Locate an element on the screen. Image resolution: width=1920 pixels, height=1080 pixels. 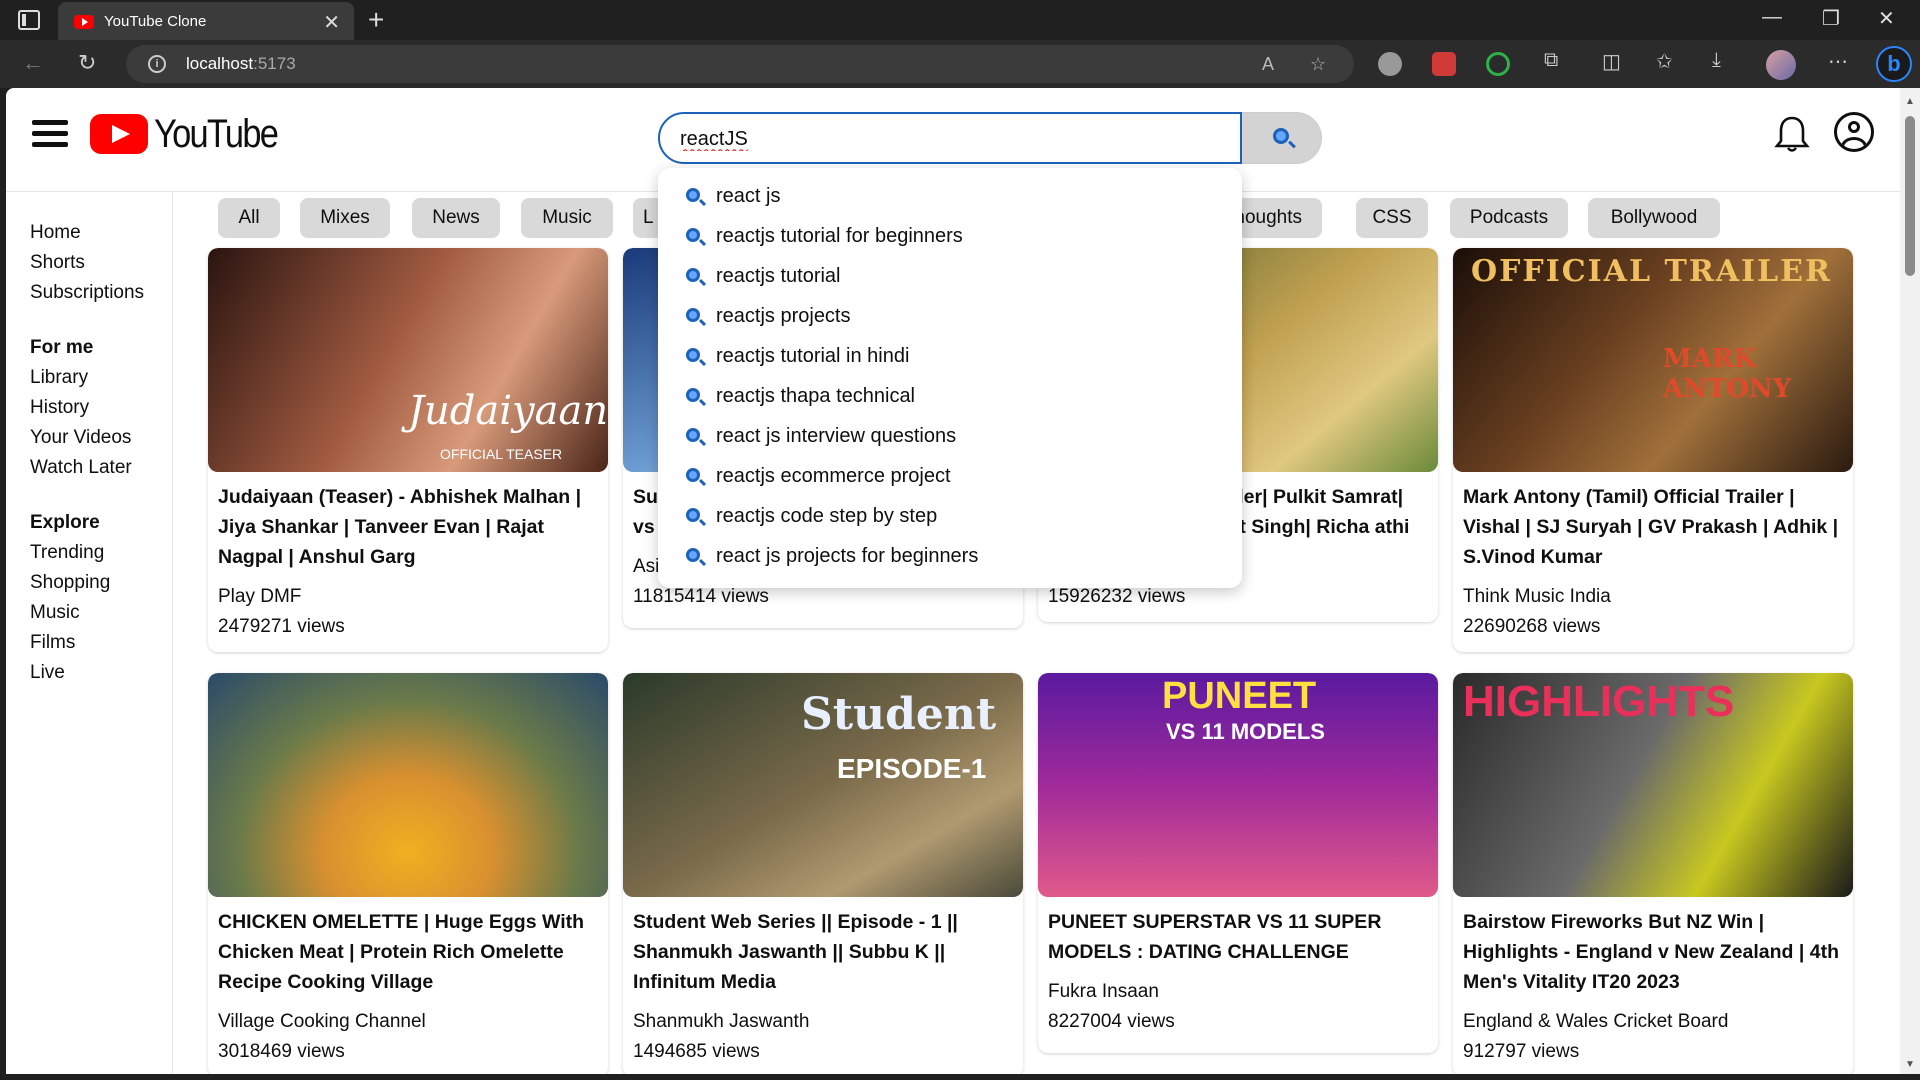
suggestion-item: reactjs code step by step is located at coordinates (950, 516).